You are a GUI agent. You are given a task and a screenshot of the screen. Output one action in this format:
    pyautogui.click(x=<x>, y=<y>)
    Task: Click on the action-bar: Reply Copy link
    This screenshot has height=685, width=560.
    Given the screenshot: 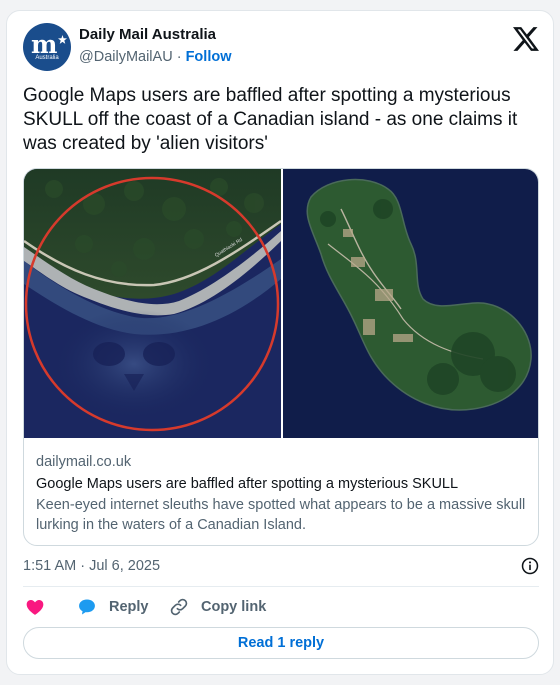 What is the action you would take?
    pyautogui.click(x=281, y=607)
    